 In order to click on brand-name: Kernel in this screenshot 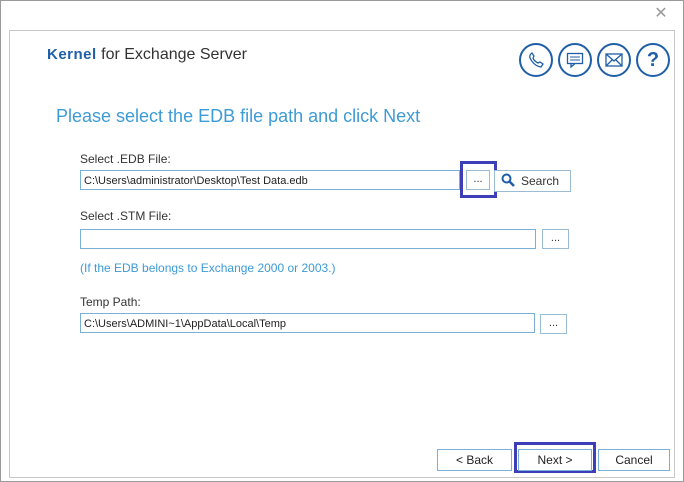, I will do `click(72, 54)`.